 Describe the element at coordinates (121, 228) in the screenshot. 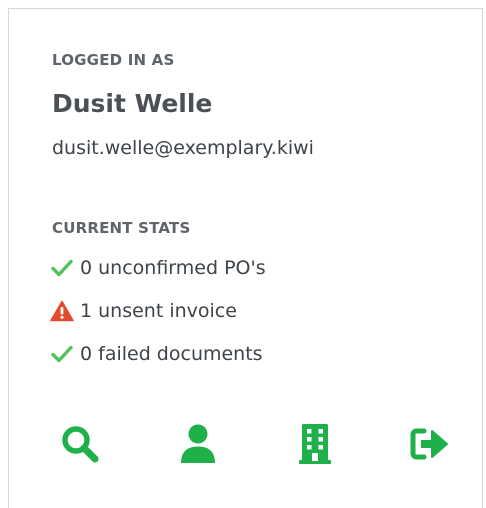

I see `current-stats-label: CURRENT STATS` at that location.